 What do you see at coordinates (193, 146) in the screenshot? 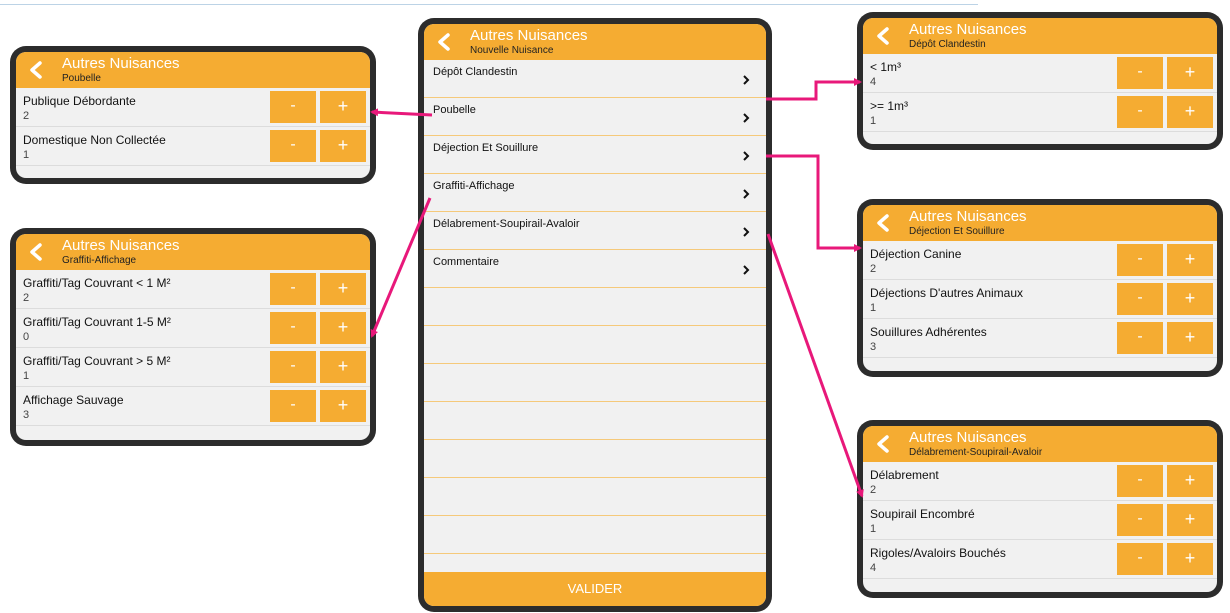
I see `counter-row: Domestique Non Collectée 1 - +` at bounding box center [193, 146].